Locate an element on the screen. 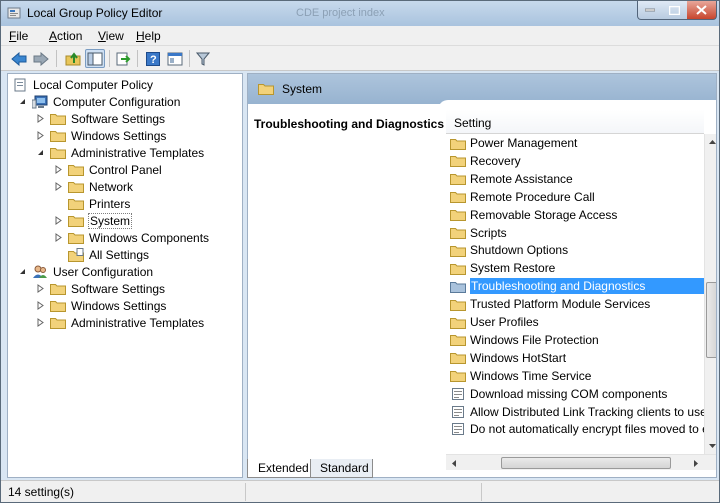 Image resolution: width=720 pixels, height=503 pixels. list-item-label: System Restore is located at coordinates (513, 268).